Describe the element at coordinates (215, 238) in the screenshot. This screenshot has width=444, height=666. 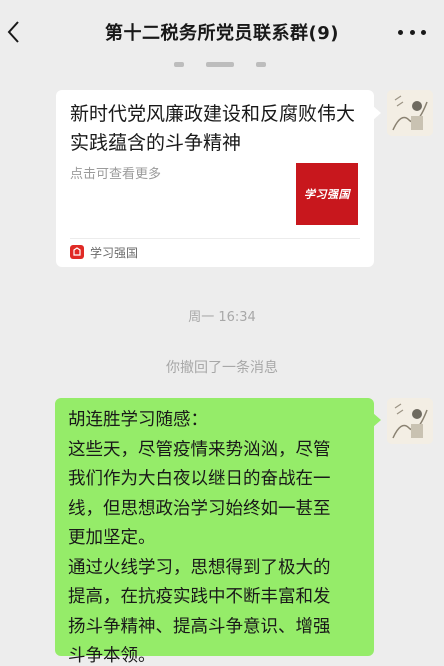
I see `link-card-divider` at that location.